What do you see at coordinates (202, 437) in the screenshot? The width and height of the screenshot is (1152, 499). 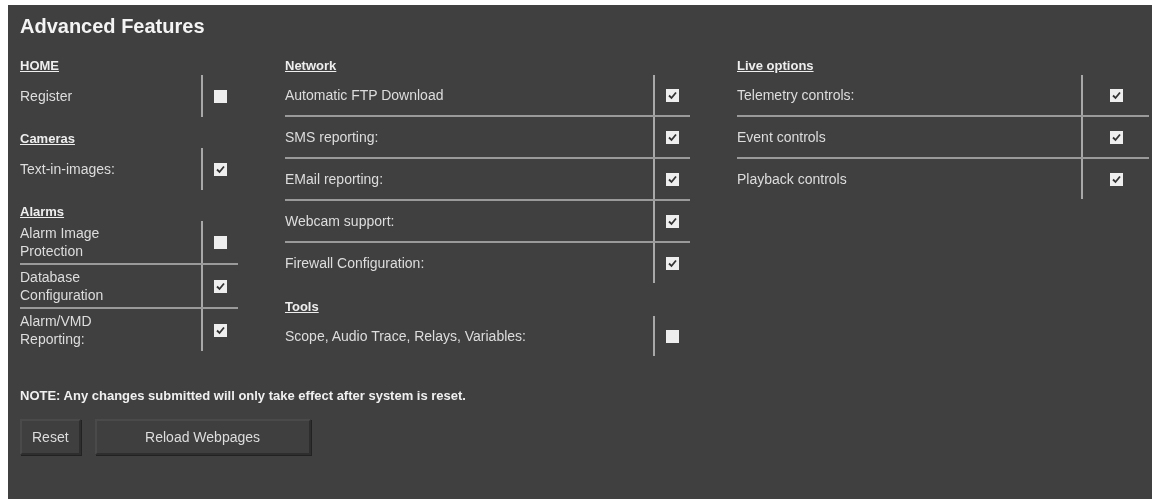 I see `reload-button: Reload Webpages` at bounding box center [202, 437].